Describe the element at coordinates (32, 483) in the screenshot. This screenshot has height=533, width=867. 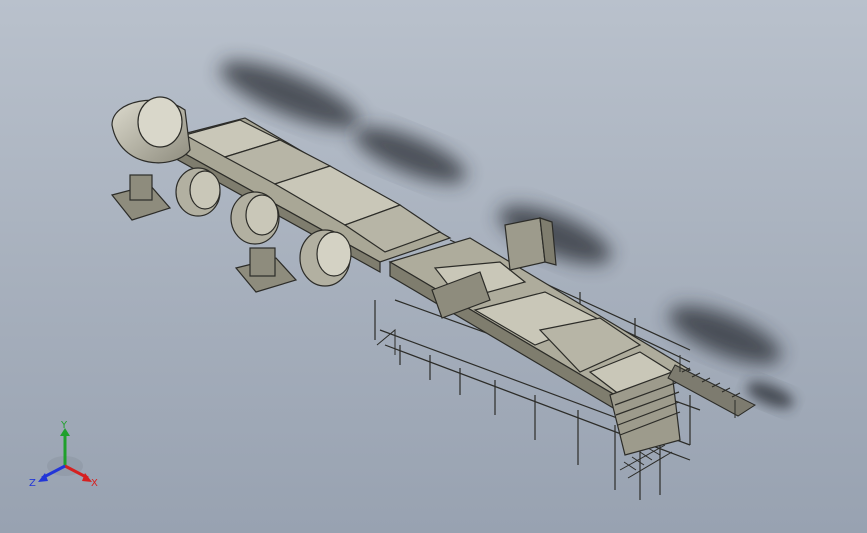
I see `z-axis-label: Z` at that location.